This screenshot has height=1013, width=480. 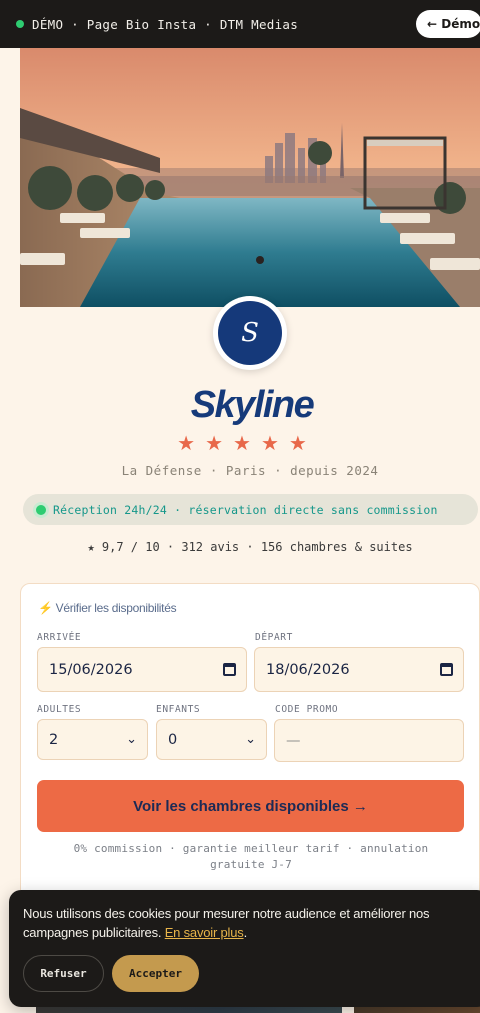 I want to click on back-to-demo-button: ← Démo, so click(x=448, y=24).